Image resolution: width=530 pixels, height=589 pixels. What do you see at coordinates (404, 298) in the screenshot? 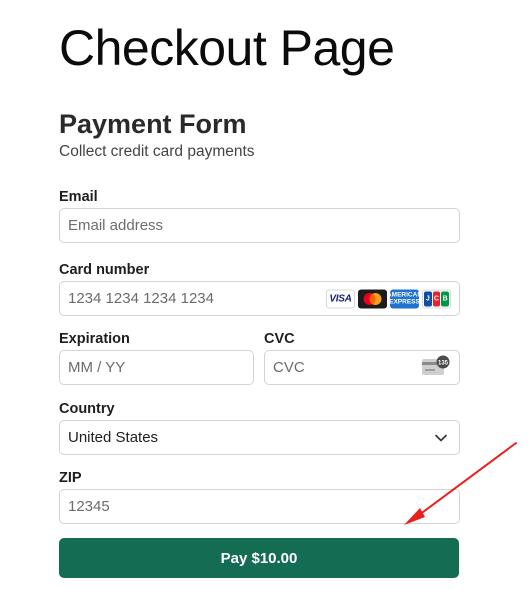
I see `amex-icon: AMERICAN EXPRESS` at bounding box center [404, 298].